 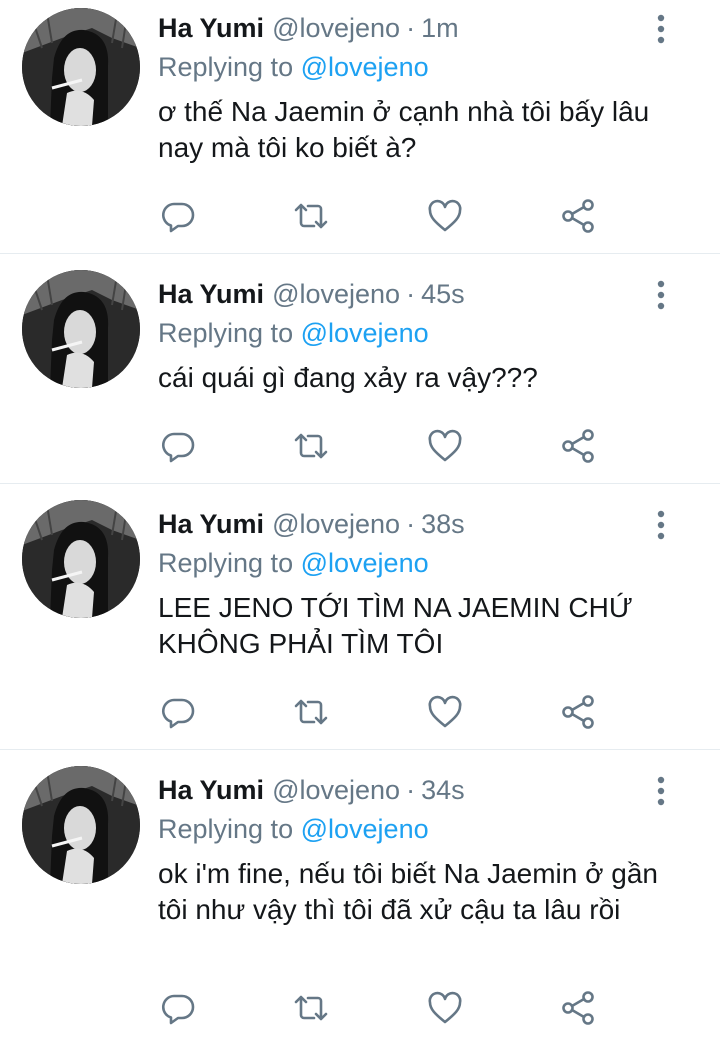 What do you see at coordinates (348, 377) in the screenshot?
I see `tweet-text: cái quái gì đang xảy ra vậy???` at bounding box center [348, 377].